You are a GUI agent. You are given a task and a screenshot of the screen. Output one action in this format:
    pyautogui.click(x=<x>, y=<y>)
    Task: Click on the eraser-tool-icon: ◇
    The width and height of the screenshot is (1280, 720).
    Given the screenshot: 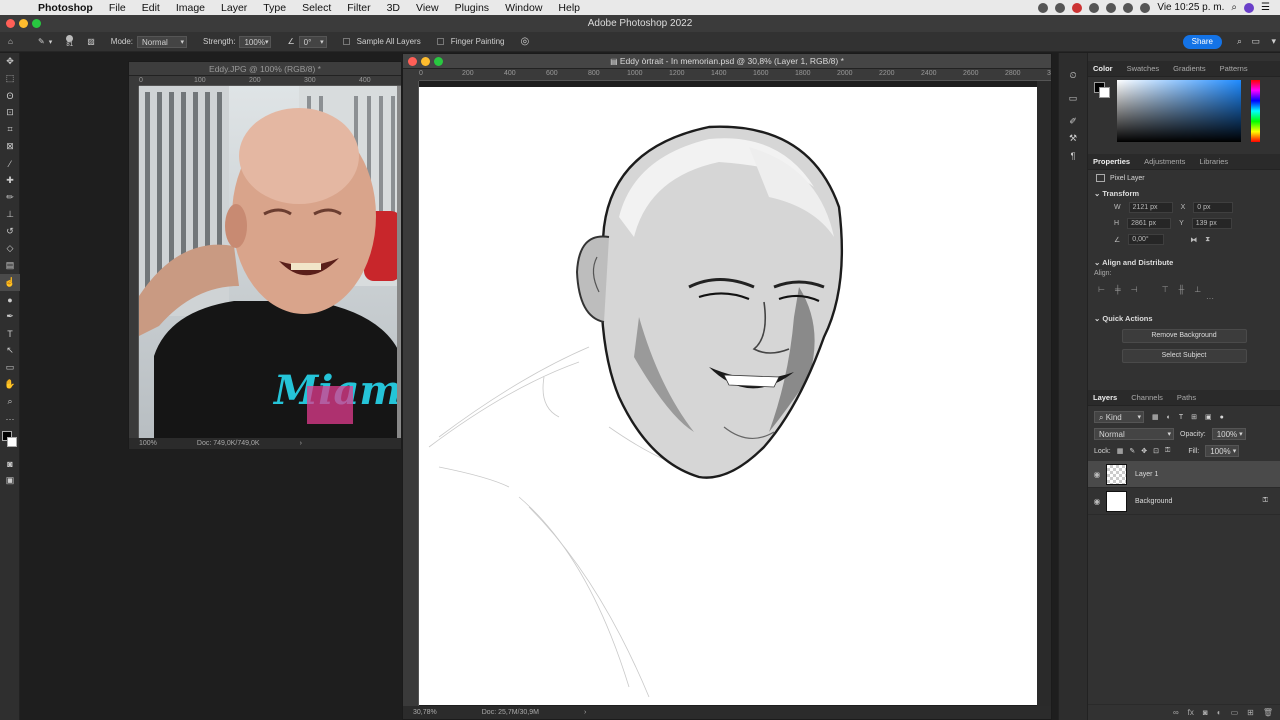 What is the action you would take?
    pyautogui.click(x=10, y=248)
    